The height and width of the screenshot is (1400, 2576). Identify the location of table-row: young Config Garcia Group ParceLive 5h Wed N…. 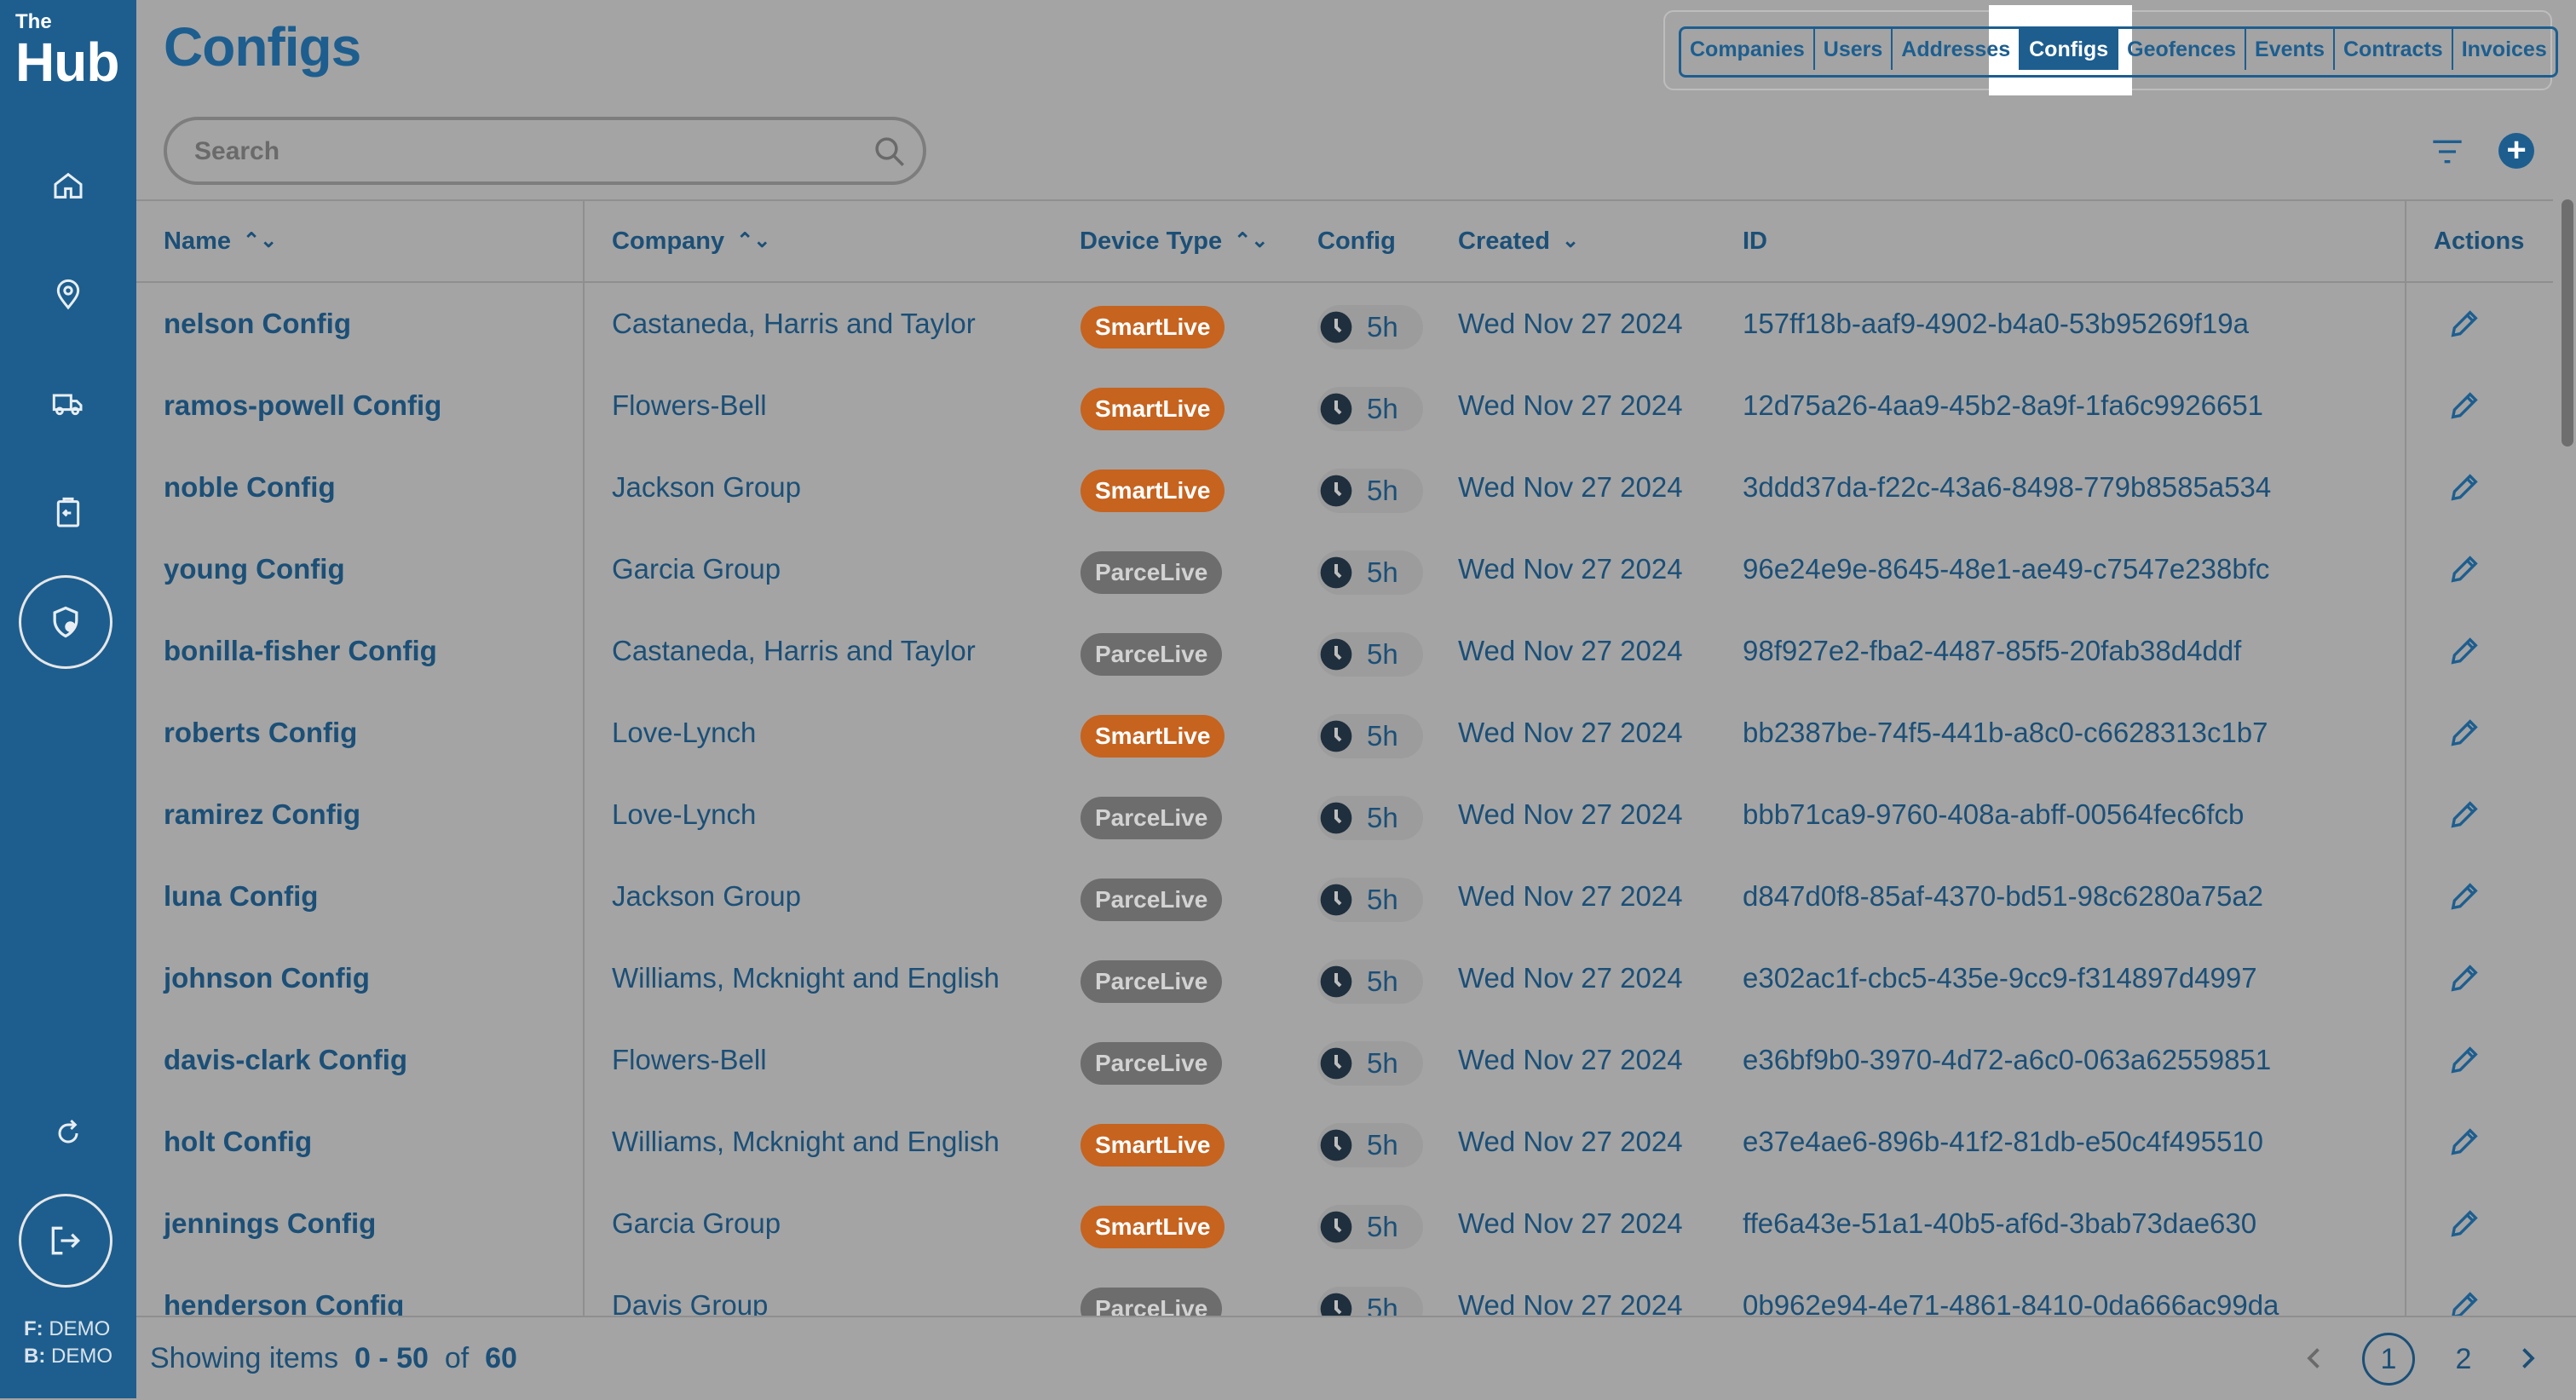
(1344, 569).